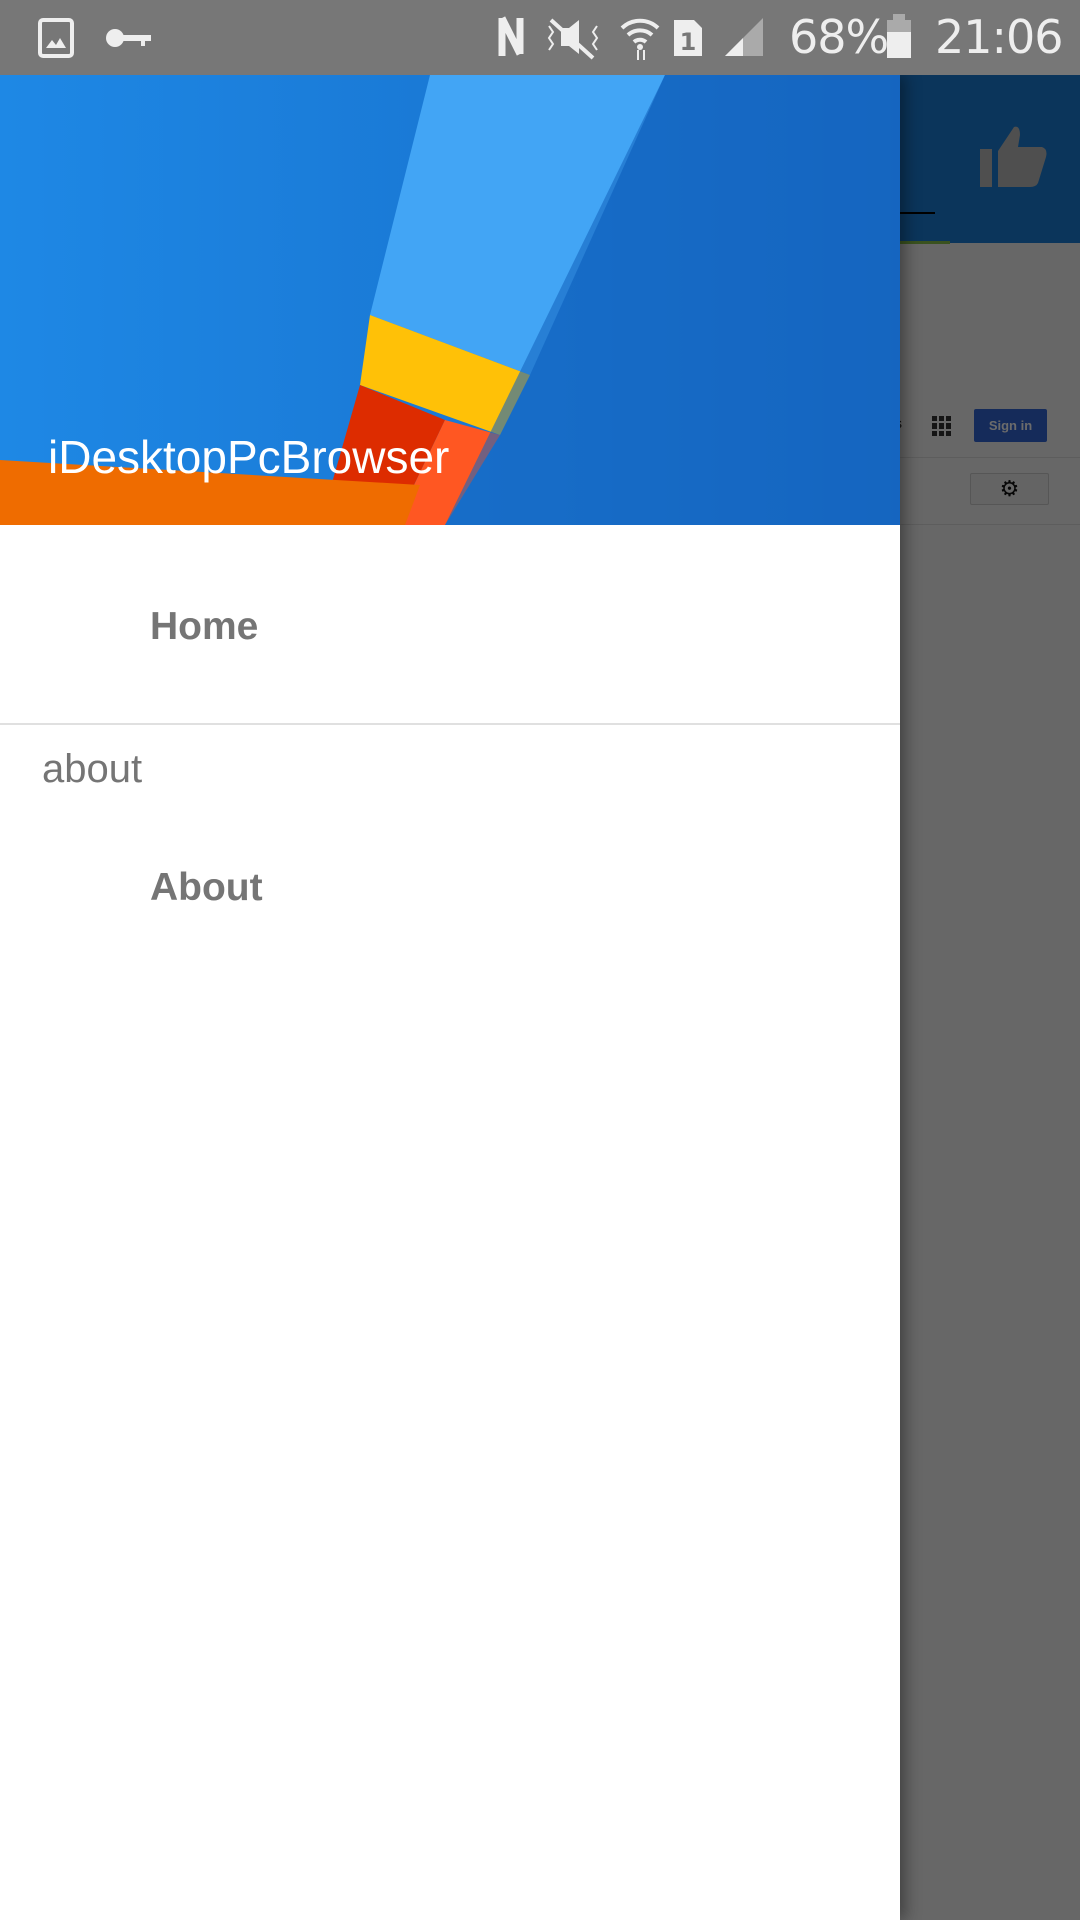 The width and height of the screenshot is (1080, 1920). What do you see at coordinates (450, 724) in the screenshot?
I see `drawer-divider` at bounding box center [450, 724].